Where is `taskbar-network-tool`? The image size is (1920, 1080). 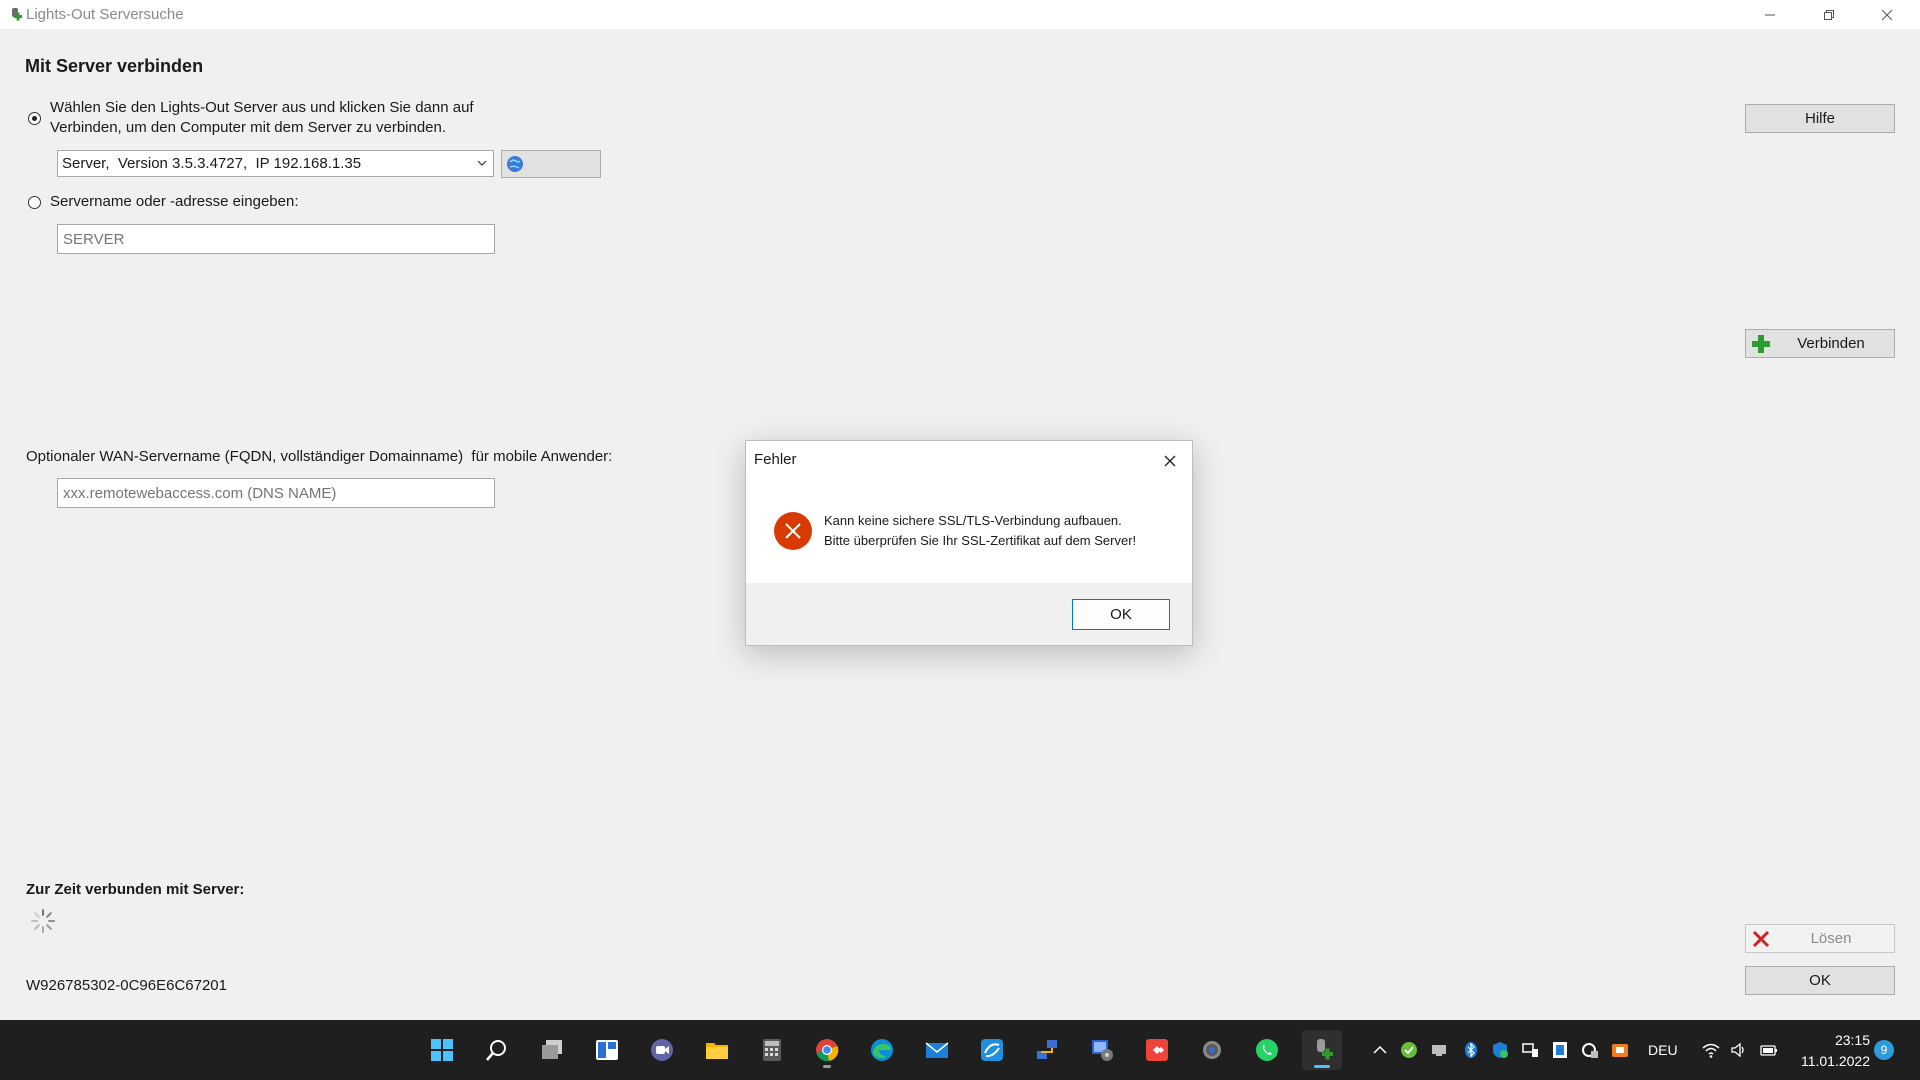 taskbar-network-tool is located at coordinates (1047, 1050).